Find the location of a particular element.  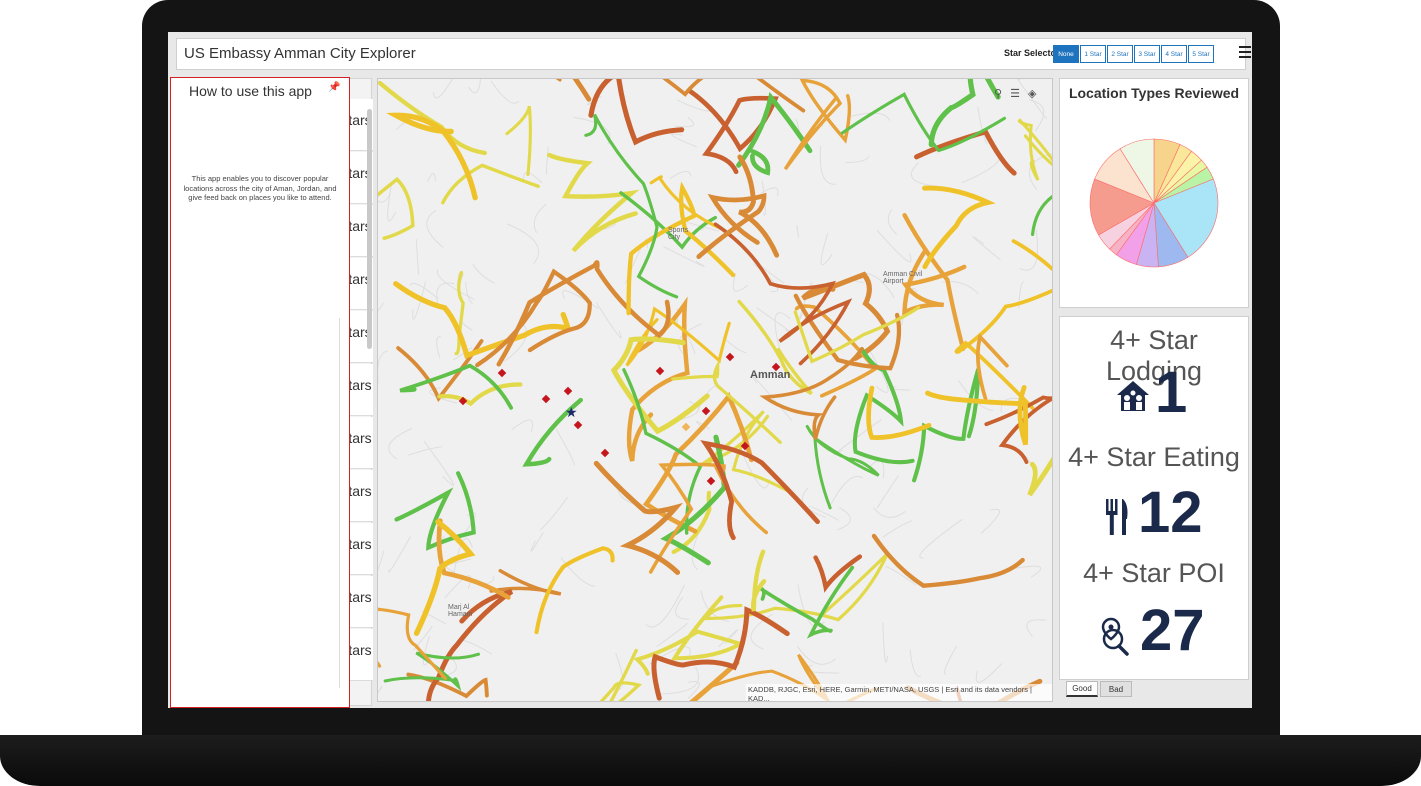

star-button-4: 4 Star is located at coordinates (1174, 54).